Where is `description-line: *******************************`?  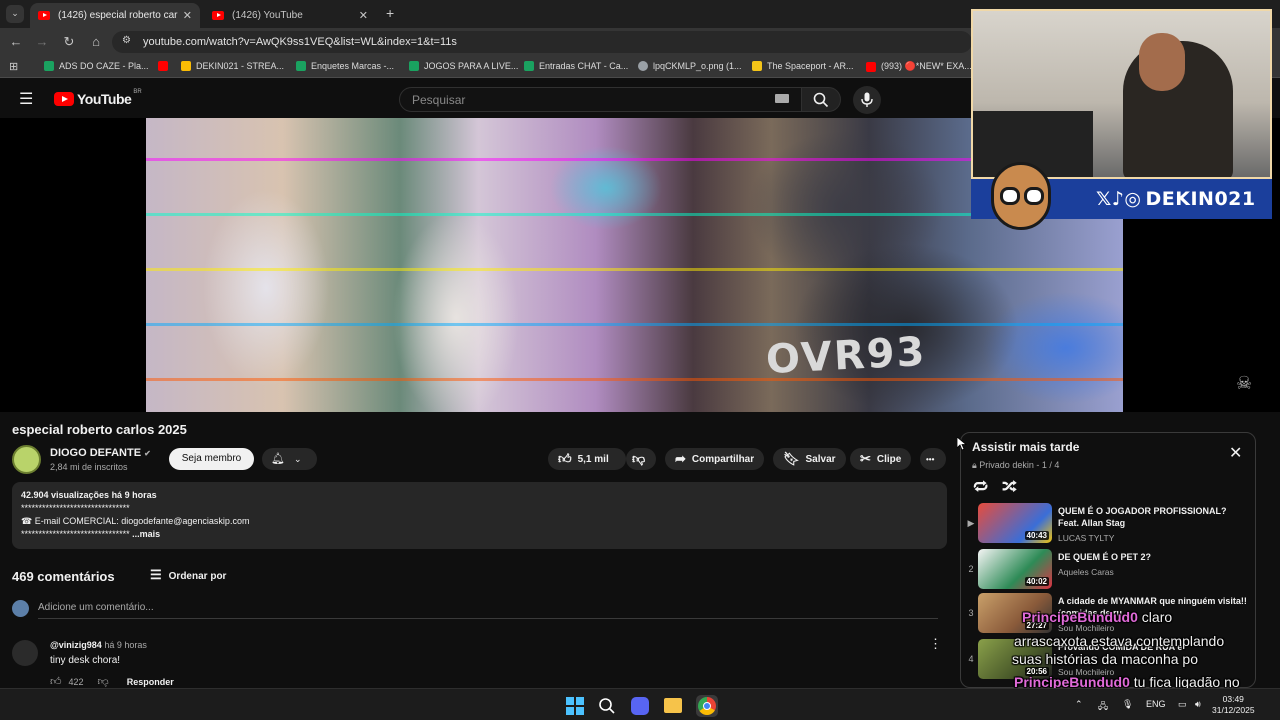 description-line: ******************************* is located at coordinates (75, 534).